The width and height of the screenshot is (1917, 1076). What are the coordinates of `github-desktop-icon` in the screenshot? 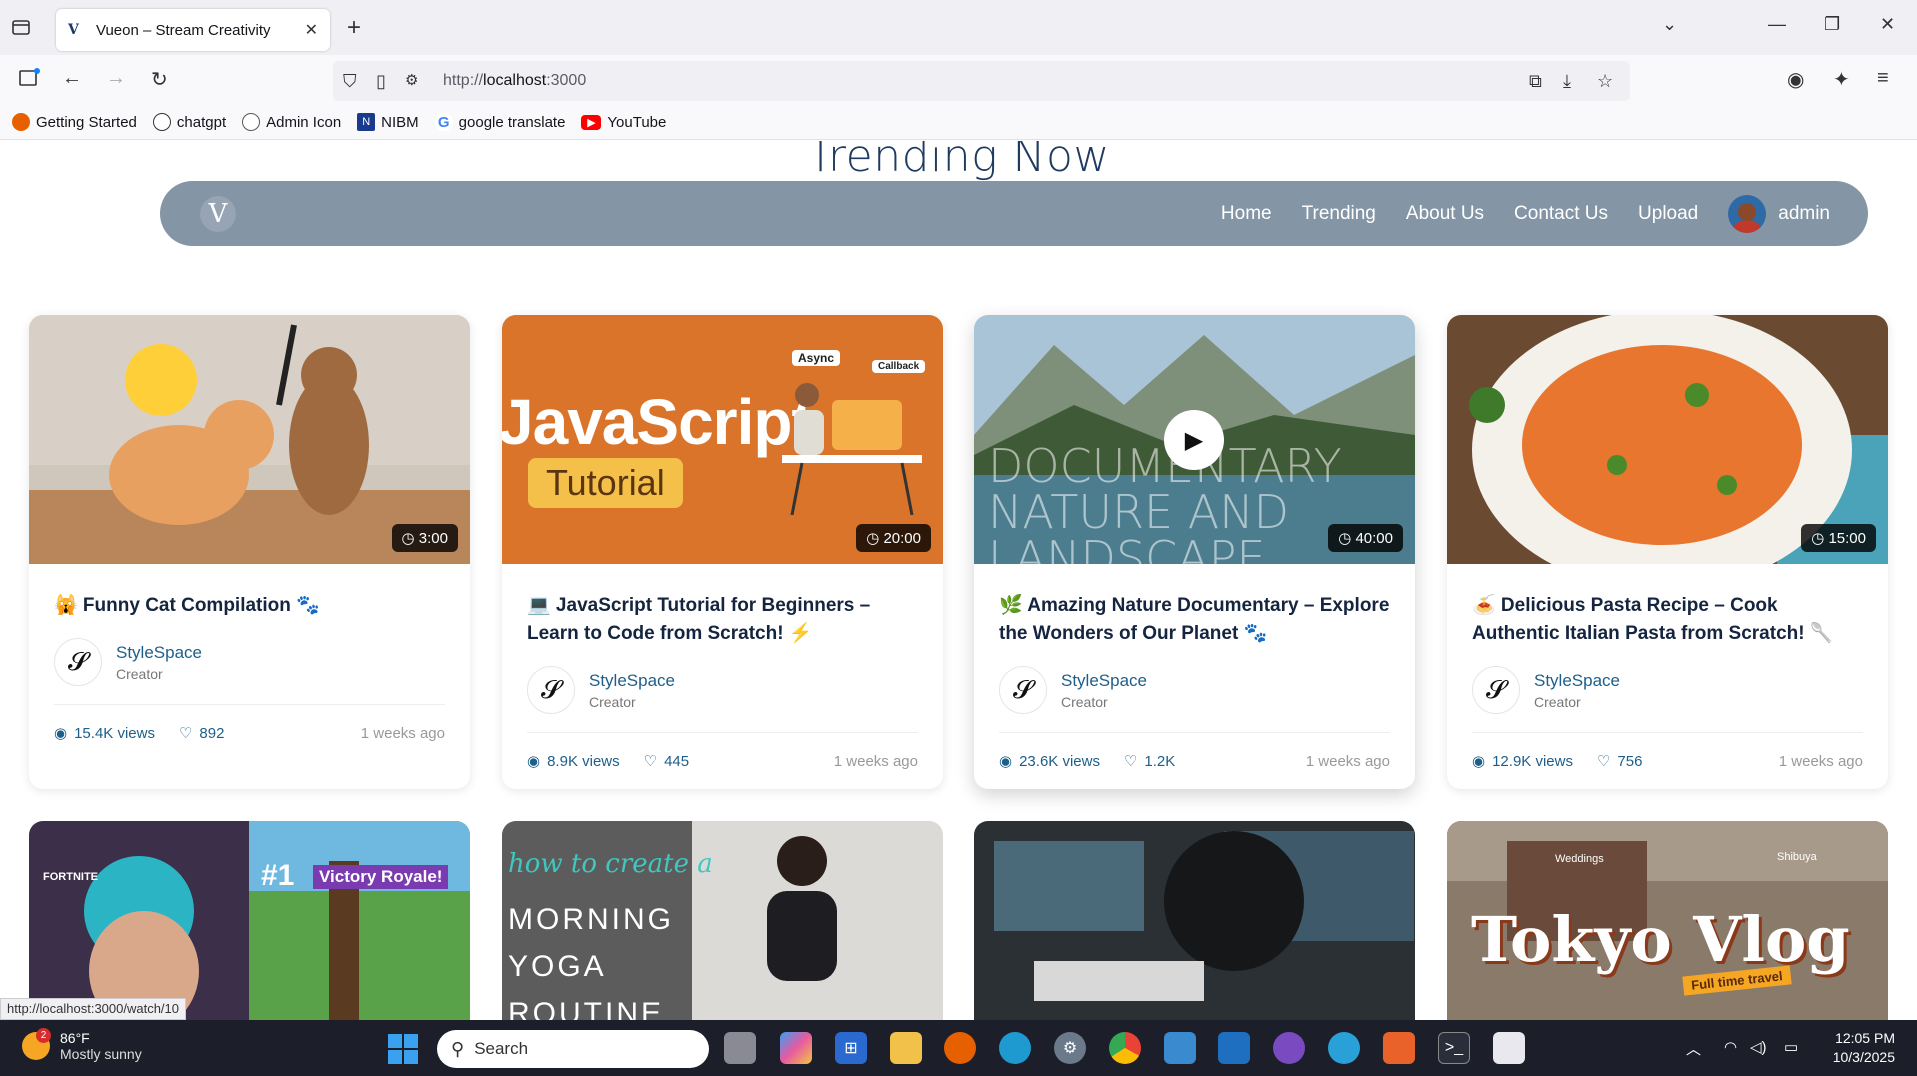 It's located at (1289, 1048).